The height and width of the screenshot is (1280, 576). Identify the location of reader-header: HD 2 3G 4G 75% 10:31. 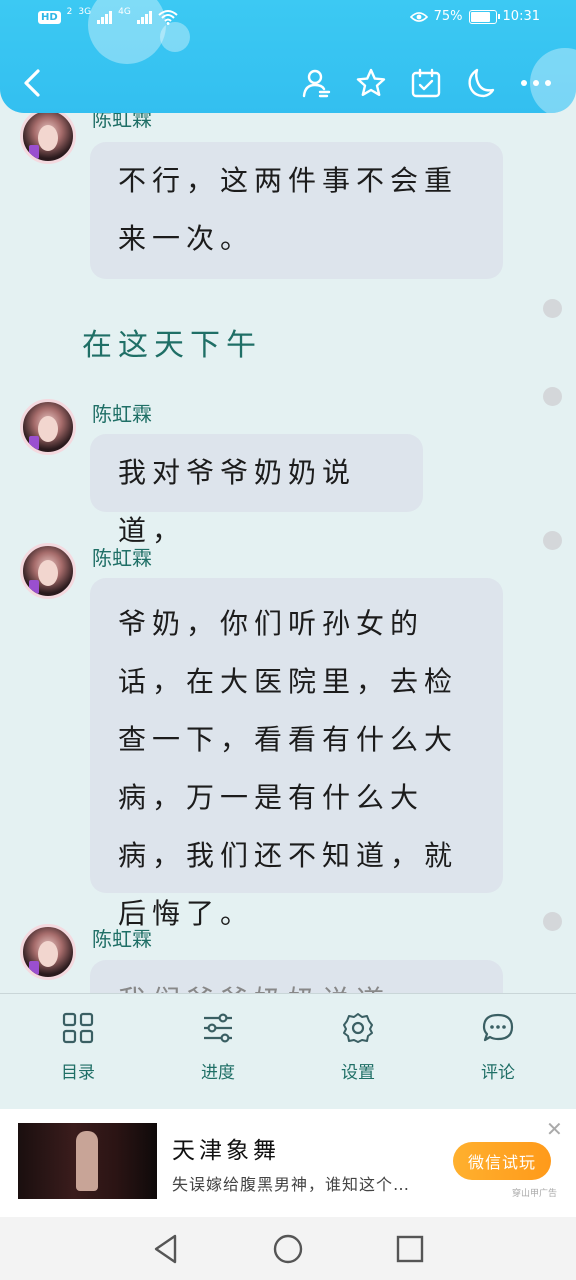
(288, 56).